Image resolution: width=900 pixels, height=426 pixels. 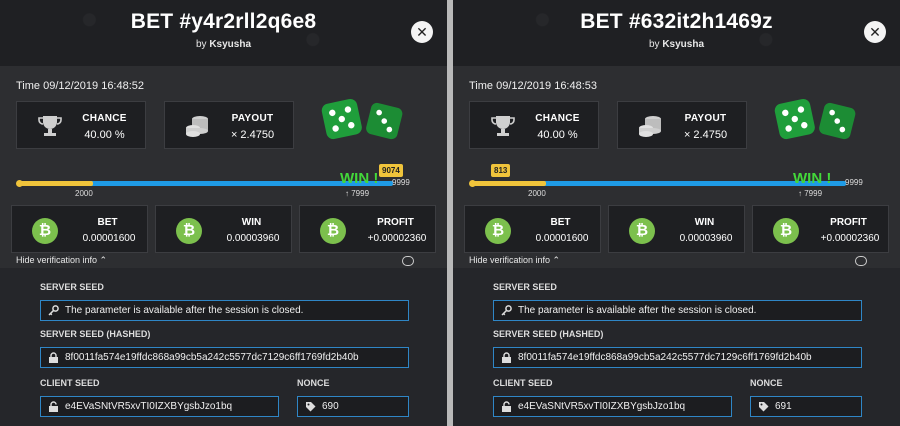 I want to click on roll-result-badge: 813, so click(x=501, y=170).